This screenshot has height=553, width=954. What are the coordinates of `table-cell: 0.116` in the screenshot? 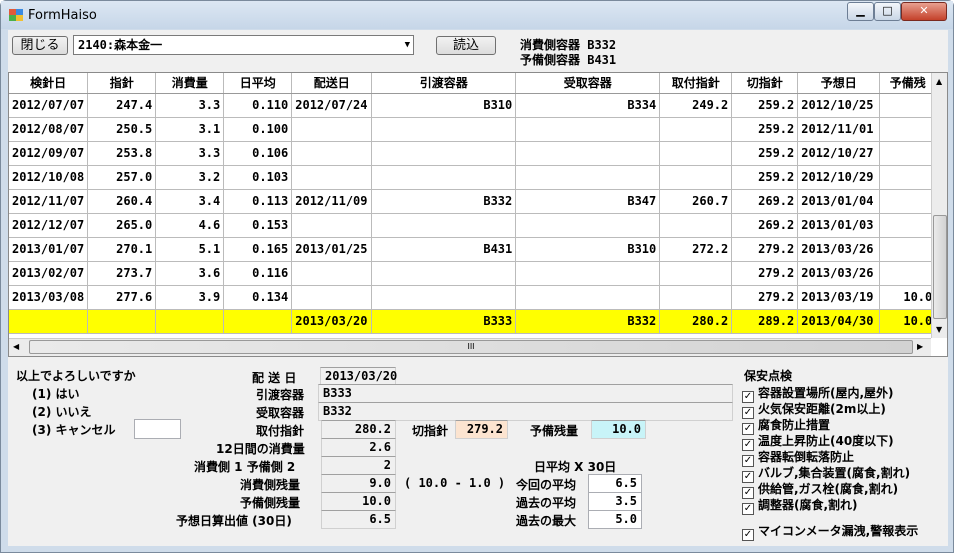 It's located at (258, 273).